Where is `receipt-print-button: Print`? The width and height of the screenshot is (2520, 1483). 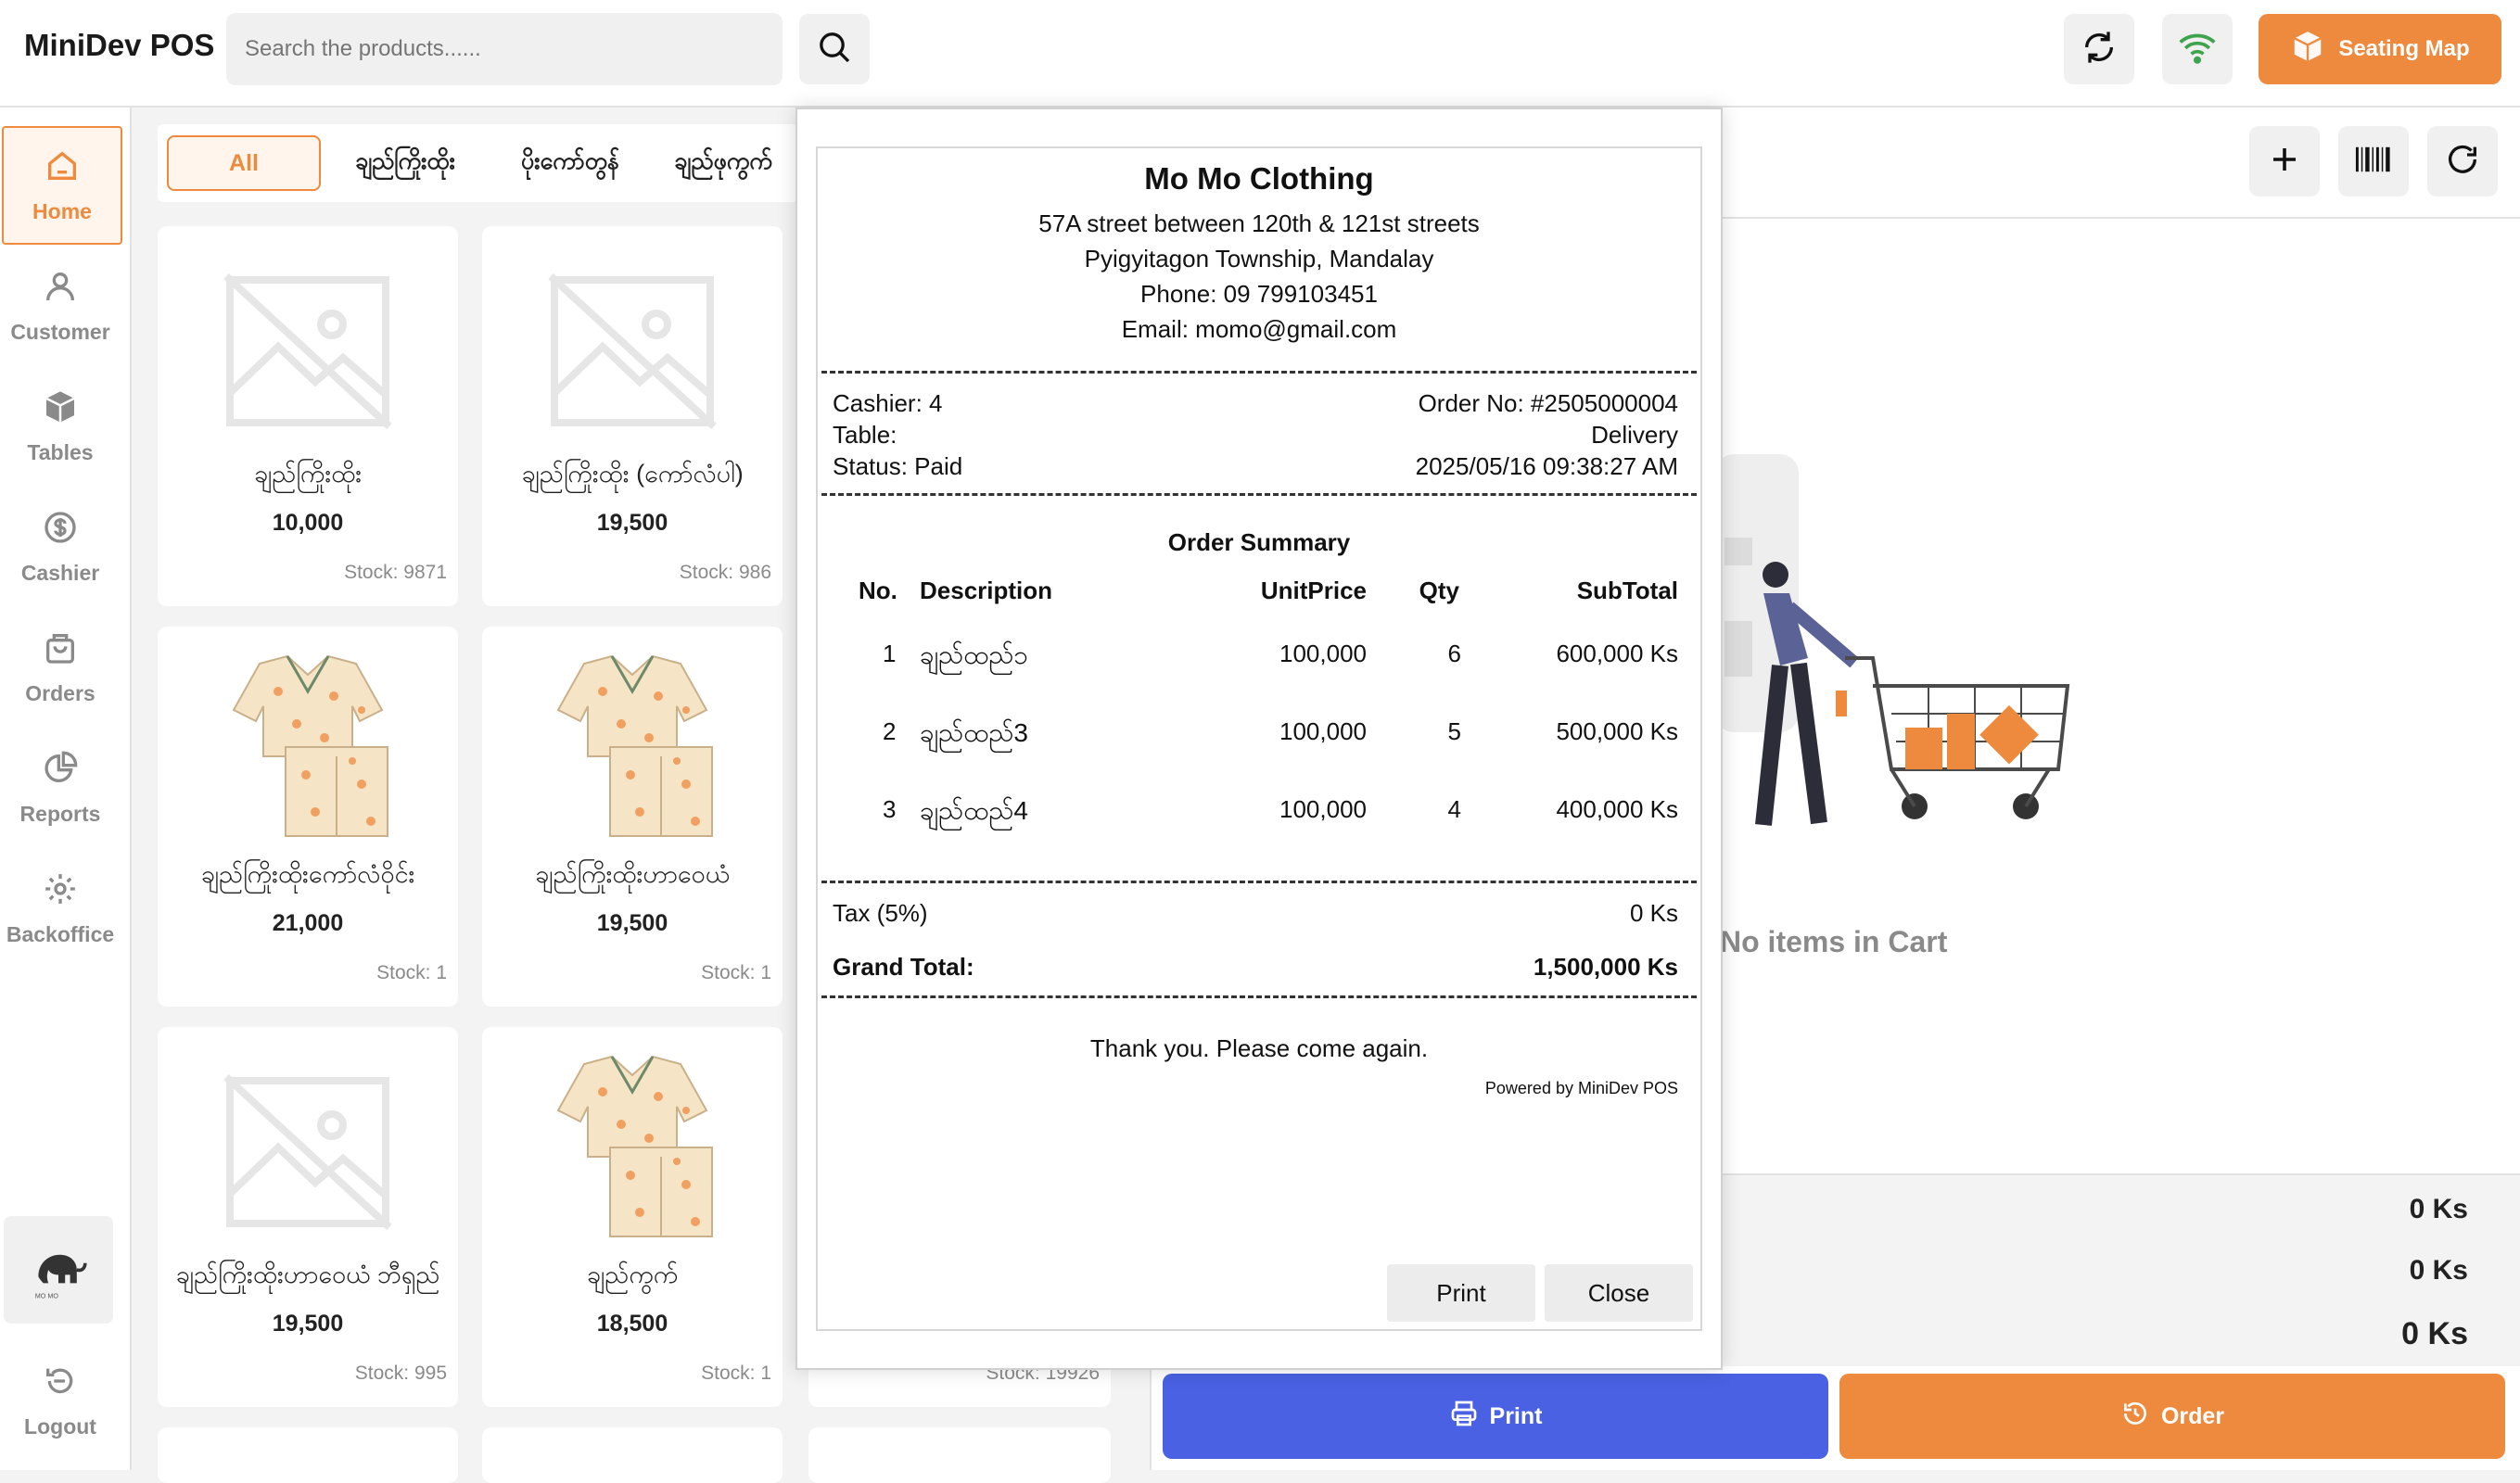
receipt-print-button: Print is located at coordinates (1461, 1293).